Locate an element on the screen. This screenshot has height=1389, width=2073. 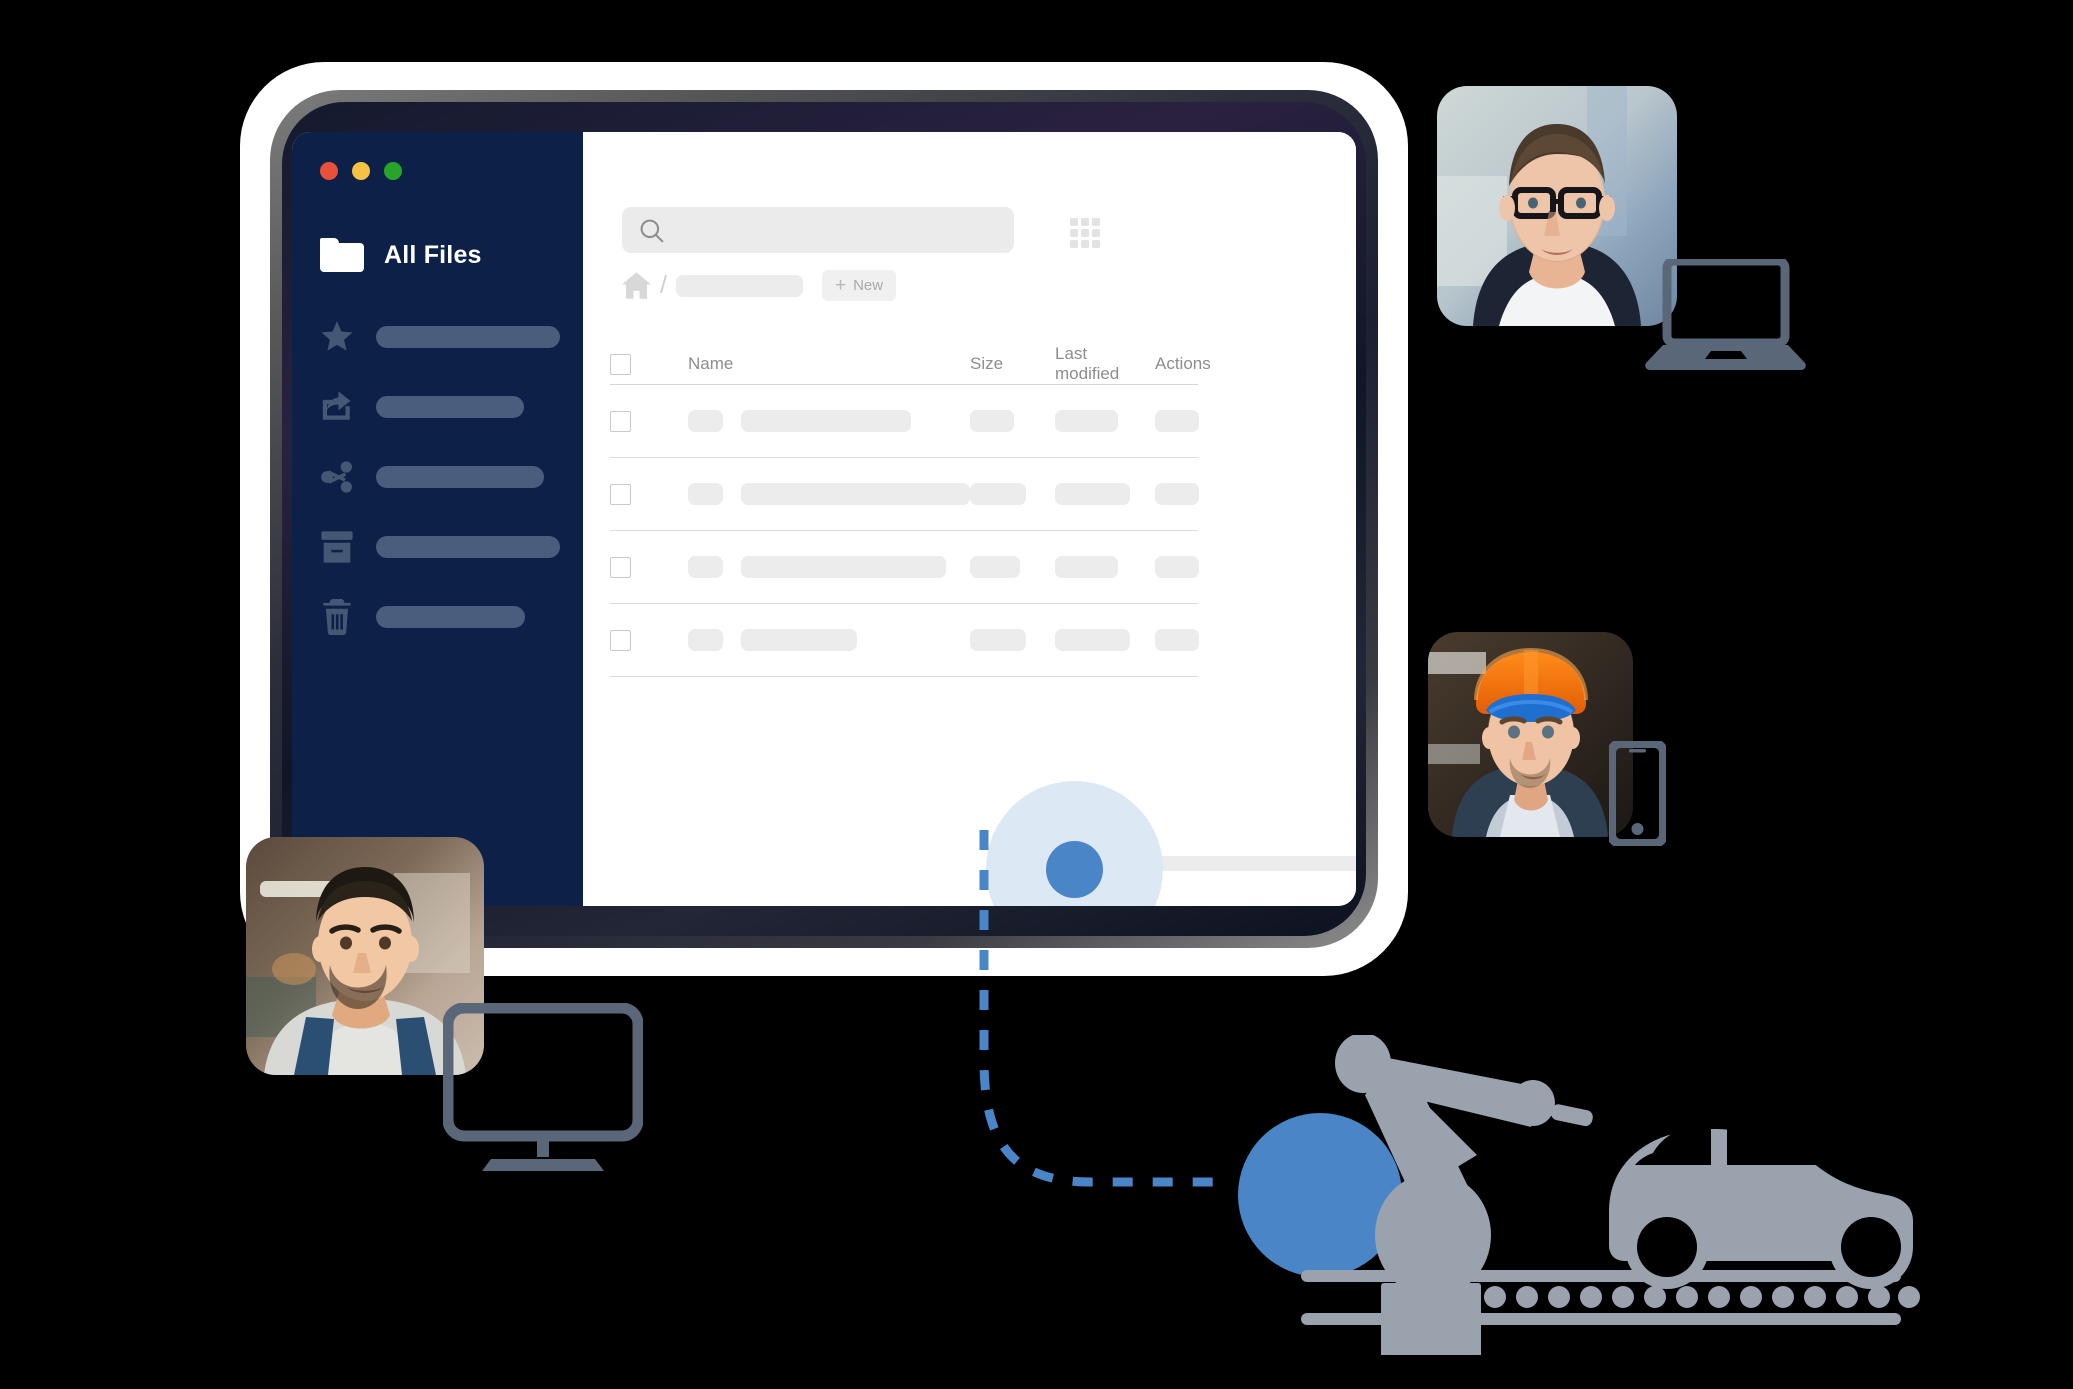
breadcrumb: / + New is located at coordinates (759, 285).